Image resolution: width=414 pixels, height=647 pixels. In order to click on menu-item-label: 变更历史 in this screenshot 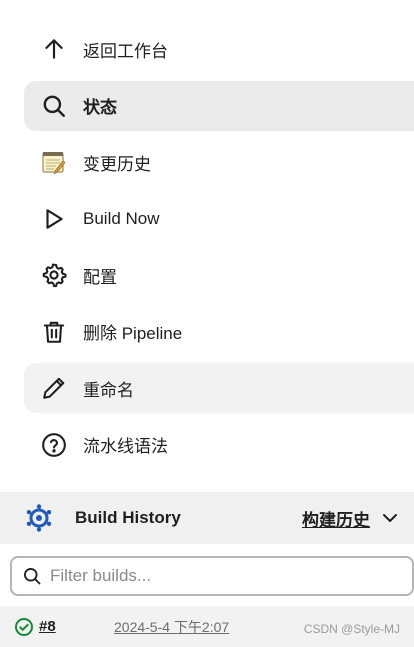, I will do `click(117, 164)`.